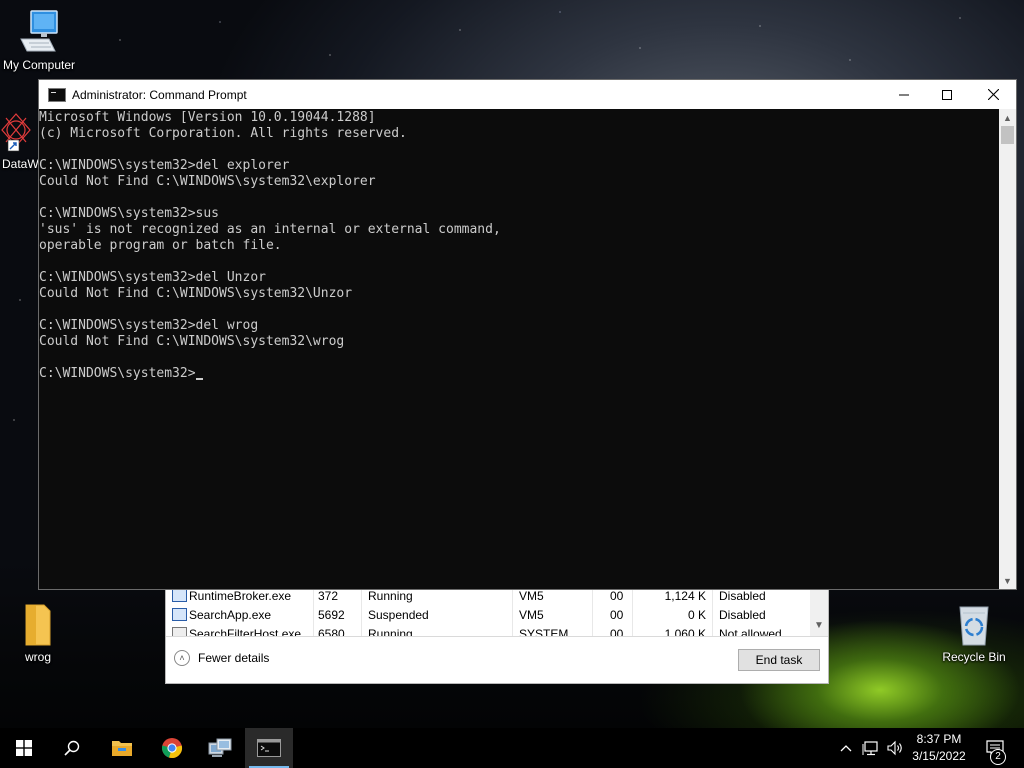 Image resolution: width=1024 pixels, height=768 pixels. I want to click on fewer-details-button: ˄ Fewer details, so click(221, 658).